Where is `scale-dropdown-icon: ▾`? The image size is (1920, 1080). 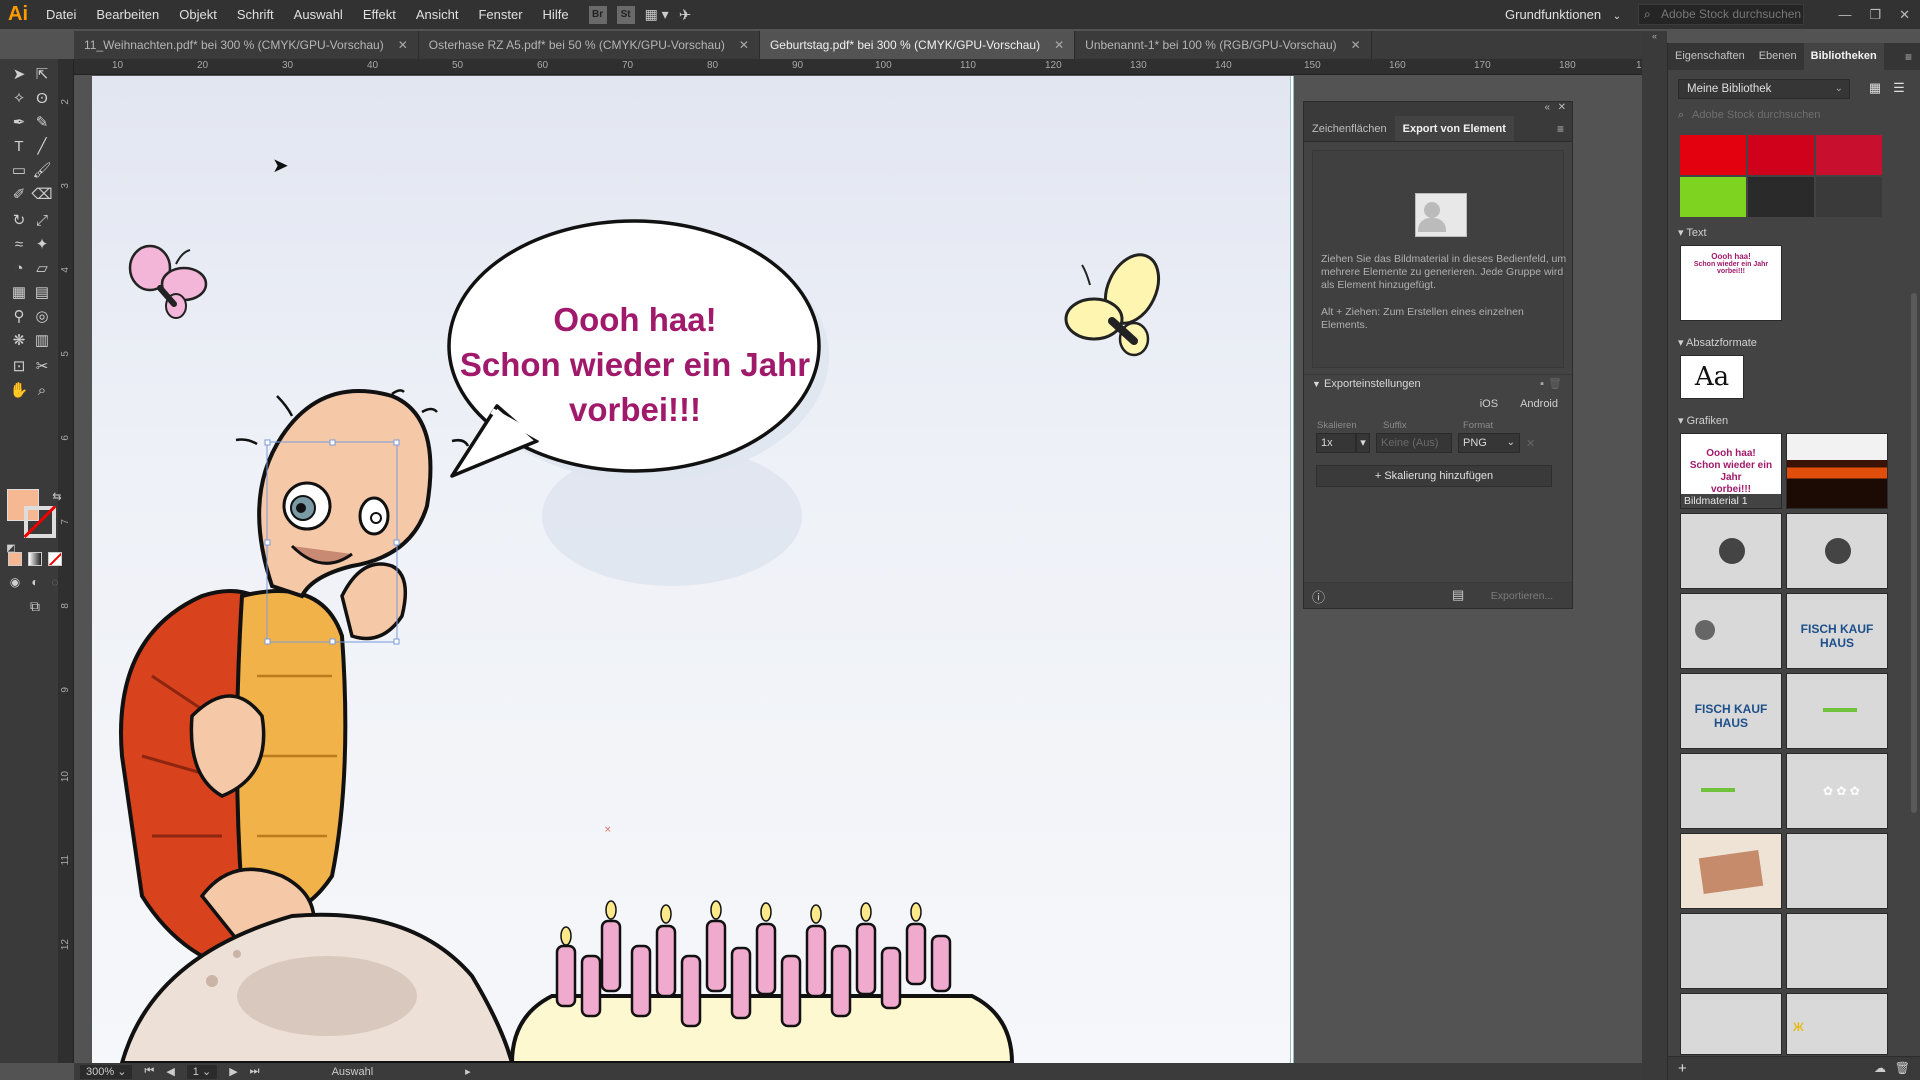
scale-dropdown-icon: ▾ is located at coordinates (1363, 443).